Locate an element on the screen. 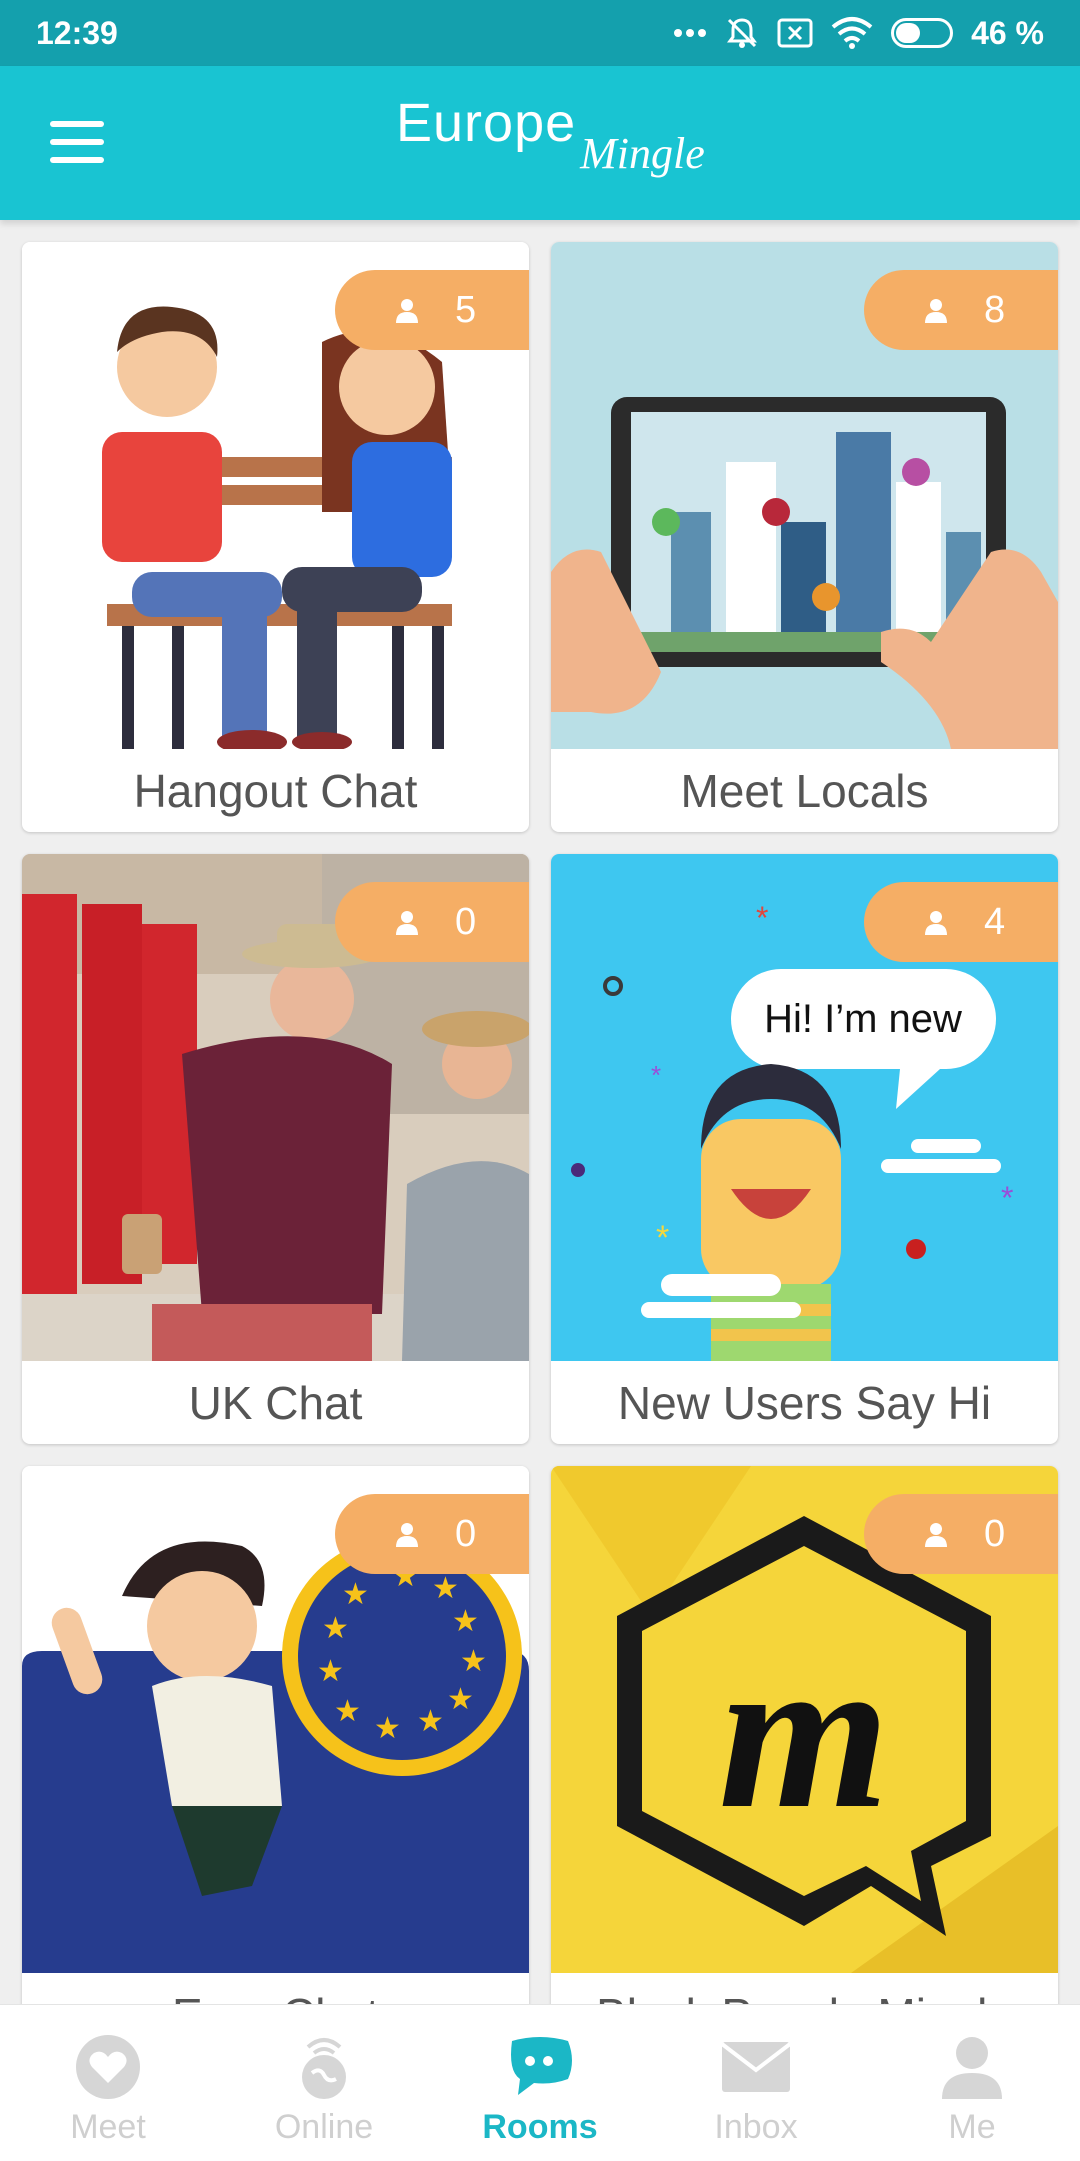 The image size is (1080, 2161). hamburger-menu-icon is located at coordinates (77, 142).